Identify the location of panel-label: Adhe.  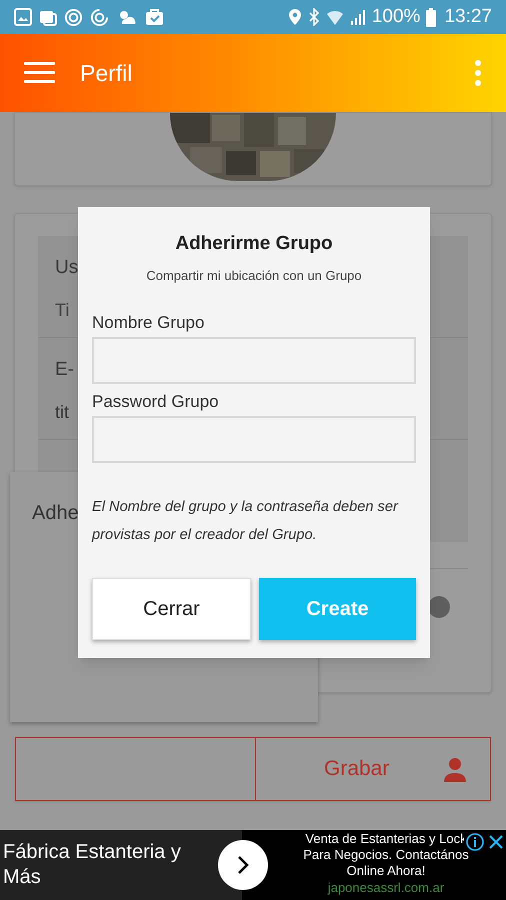
(55, 513).